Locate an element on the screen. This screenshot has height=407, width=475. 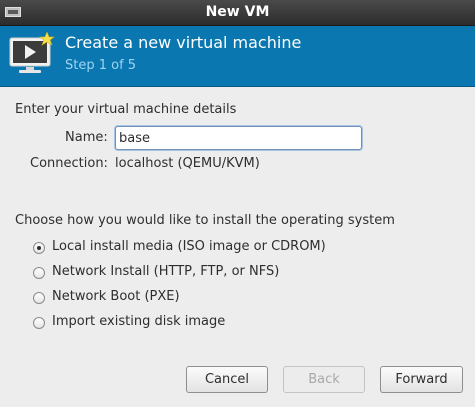
cancel-button: Cancel is located at coordinates (227, 379).